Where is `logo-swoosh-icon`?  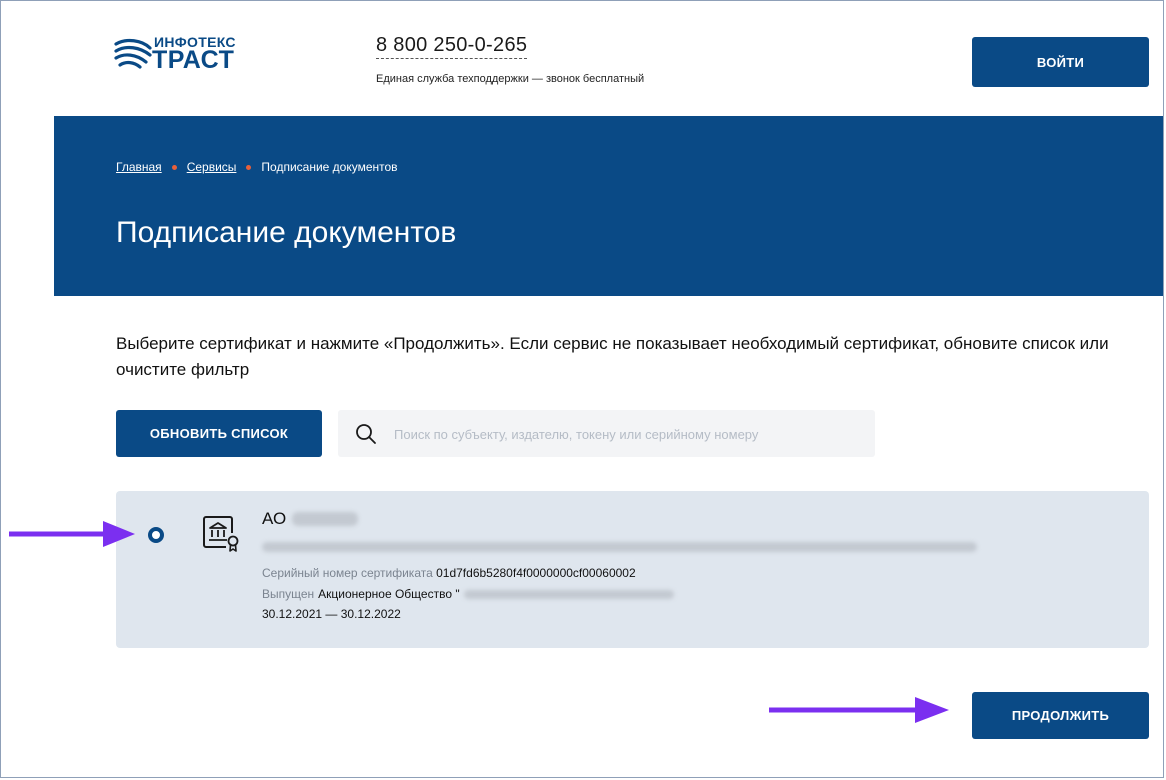 logo-swoosh-icon is located at coordinates (133, 53).